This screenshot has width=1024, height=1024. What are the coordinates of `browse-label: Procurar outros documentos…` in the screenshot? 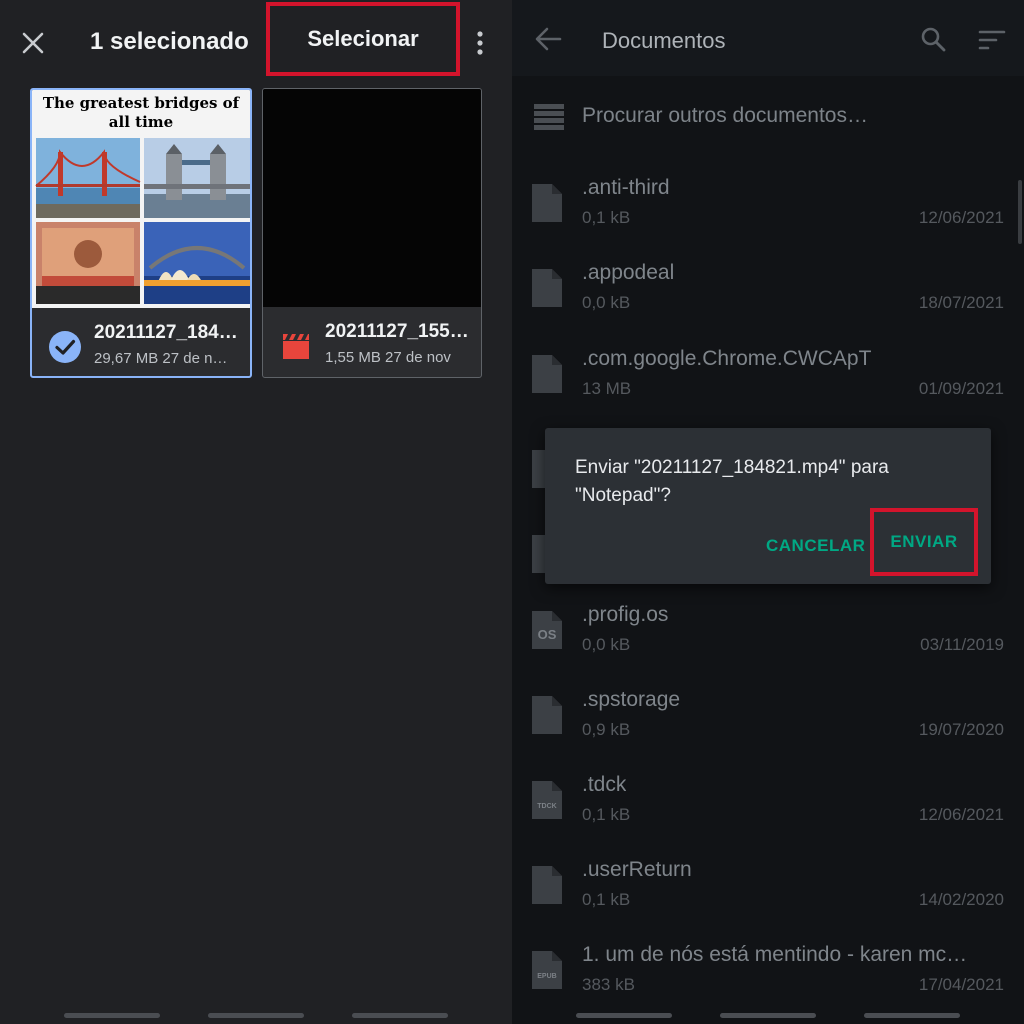 It's located at (725, 115).